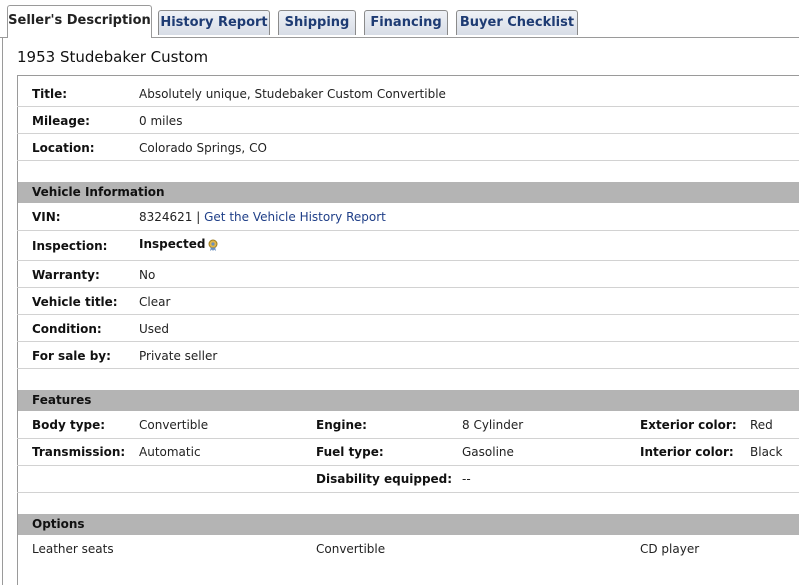 Image resolution: width=799 pixels, height=585 pixels. Describe the element at coordinates (154, 329) in the screenshot. I see `condition-value: Used` at that location.